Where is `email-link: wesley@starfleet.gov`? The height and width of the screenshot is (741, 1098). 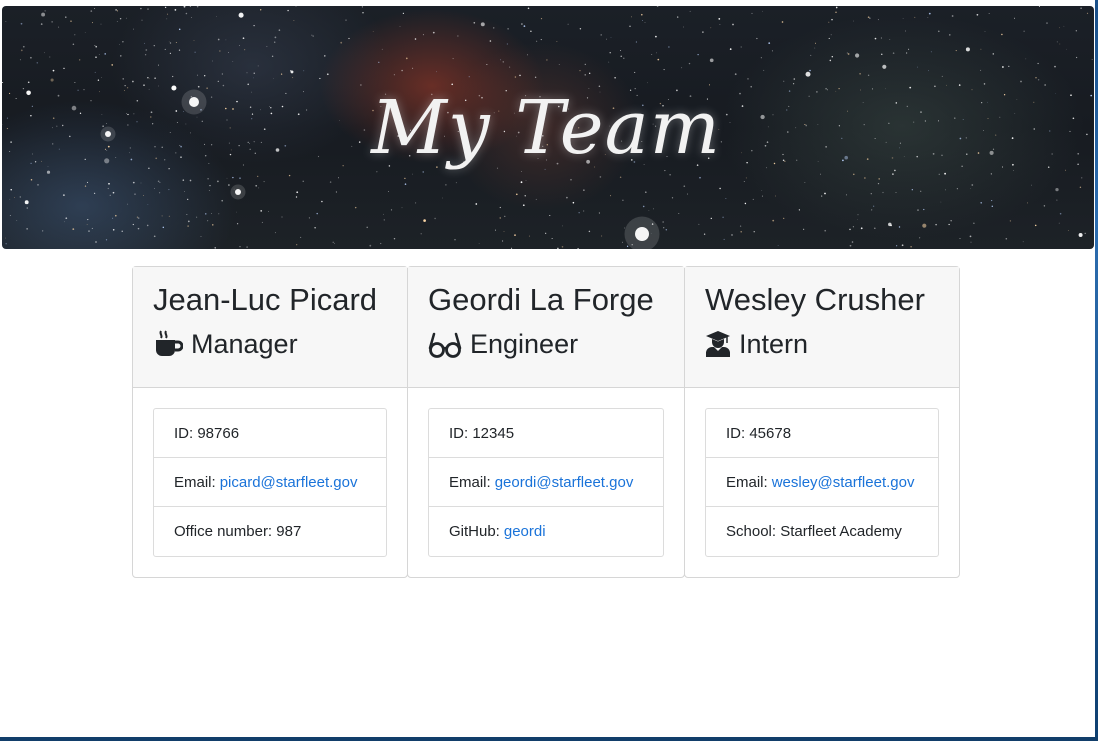
email-link: wesley@starfleet.gov is located at coordinates (843, 482).